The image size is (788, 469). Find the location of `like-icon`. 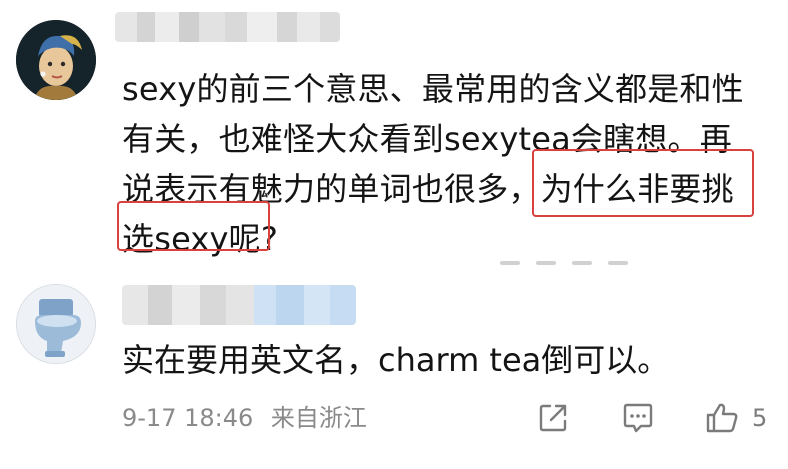

like-icon is located at coordinates (722, 418).